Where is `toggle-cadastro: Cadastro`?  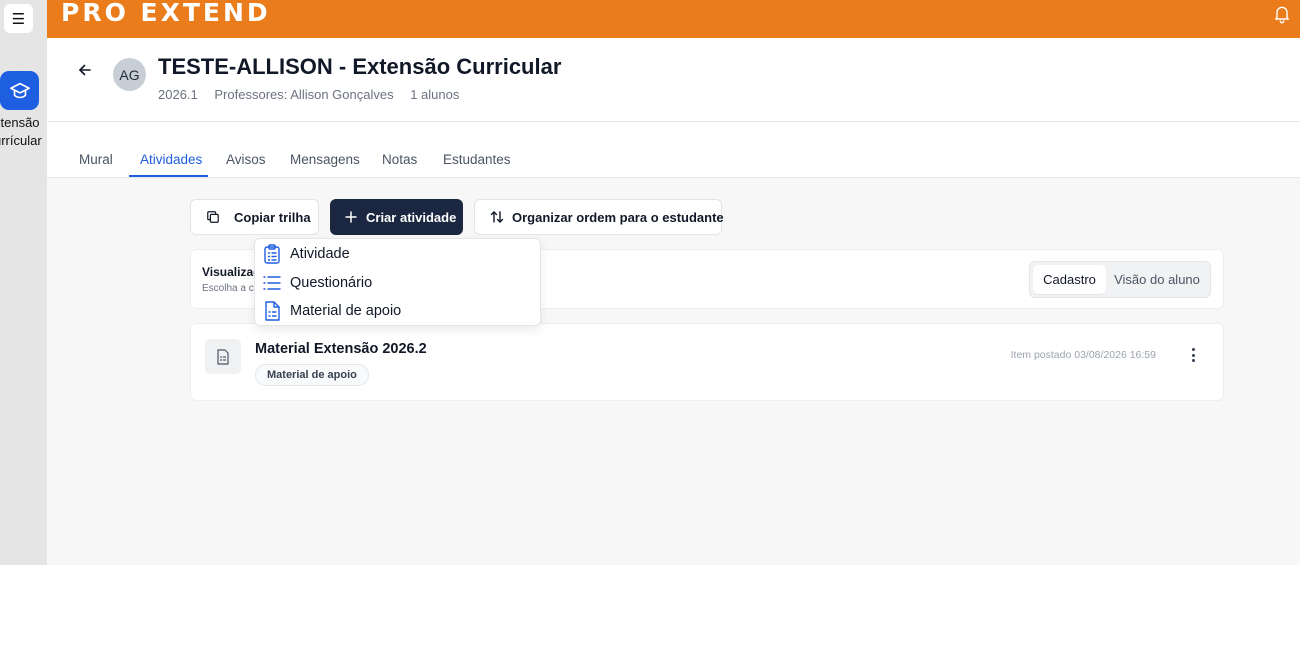
toggle-cadastro: Cadastro is located at coordinates (1069, 279).